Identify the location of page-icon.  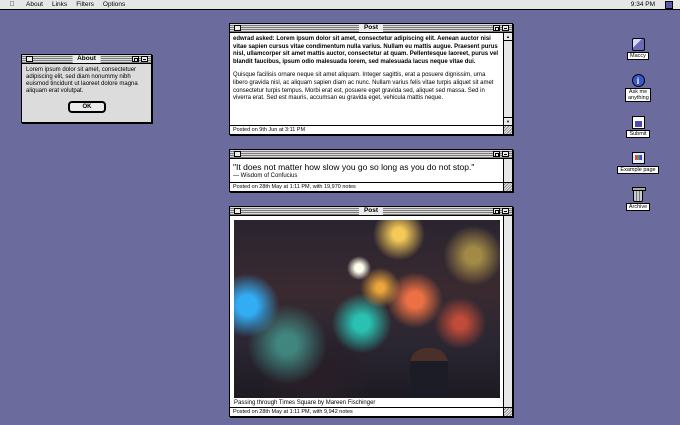
(638, 158).